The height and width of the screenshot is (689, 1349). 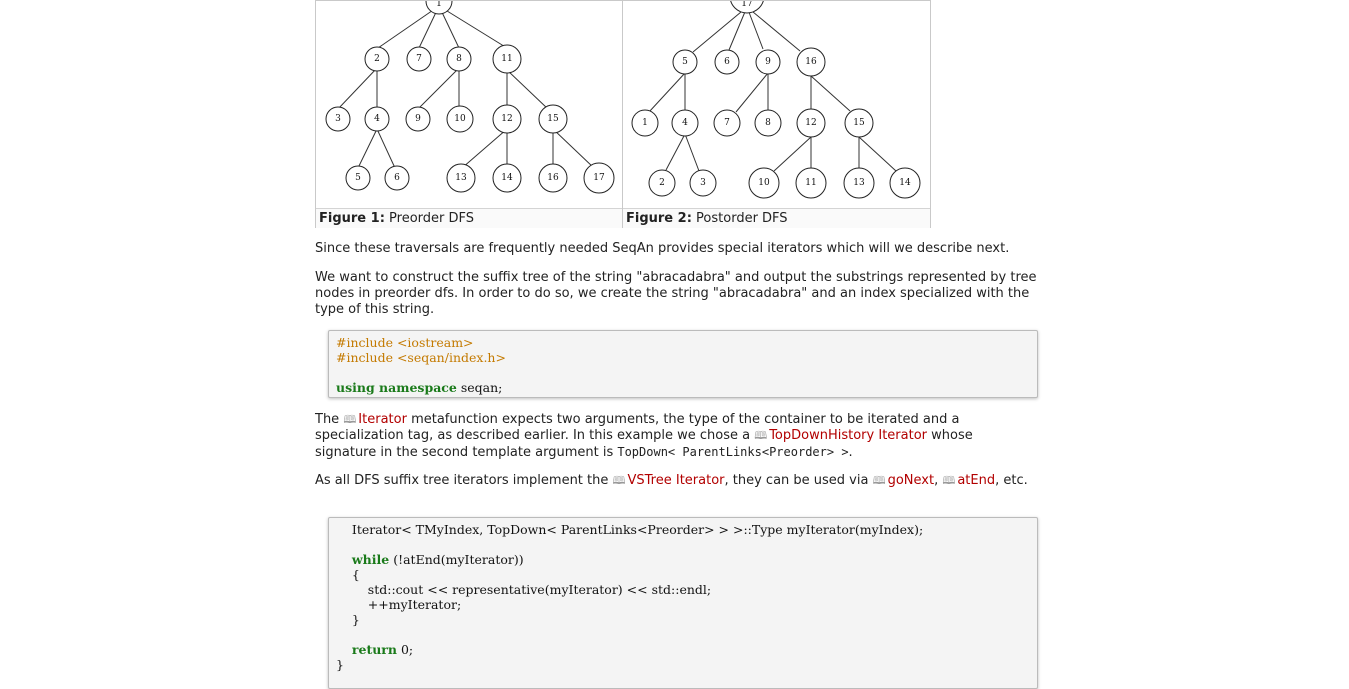 I want to click on figure-caption: Figure 1: Preorder DFS, so click(x=469, y=218).